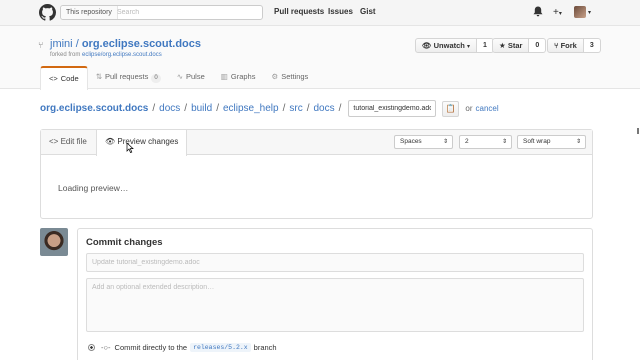 The image size is (640, 360). What do you see at coordinates (142, 143) in the screenshot?
I see `tab-preview-changes: 👁 Preview changes` at bounding box center [142, 143].